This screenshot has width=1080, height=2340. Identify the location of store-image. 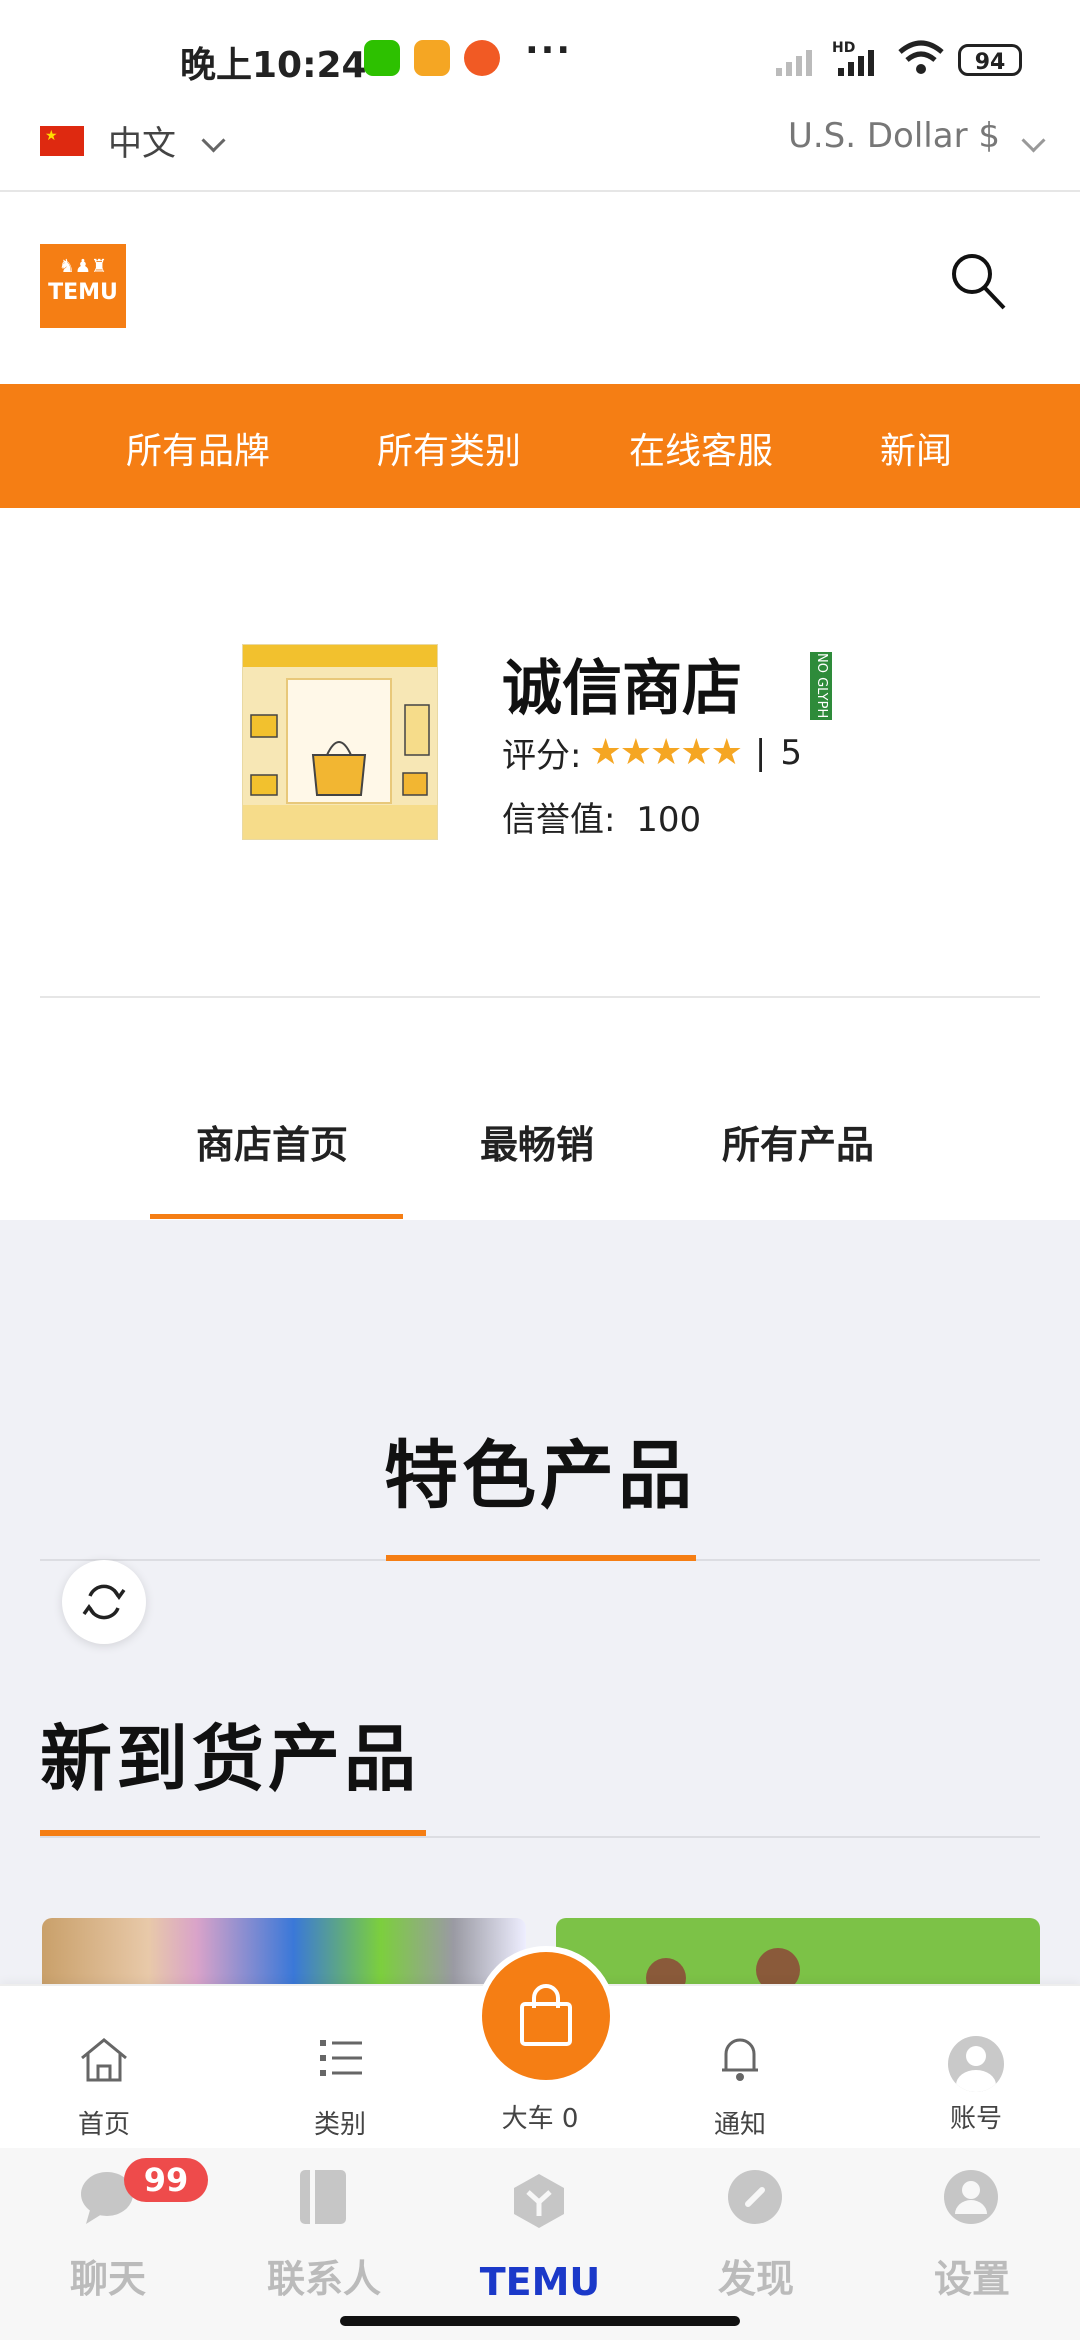
(340, 742).